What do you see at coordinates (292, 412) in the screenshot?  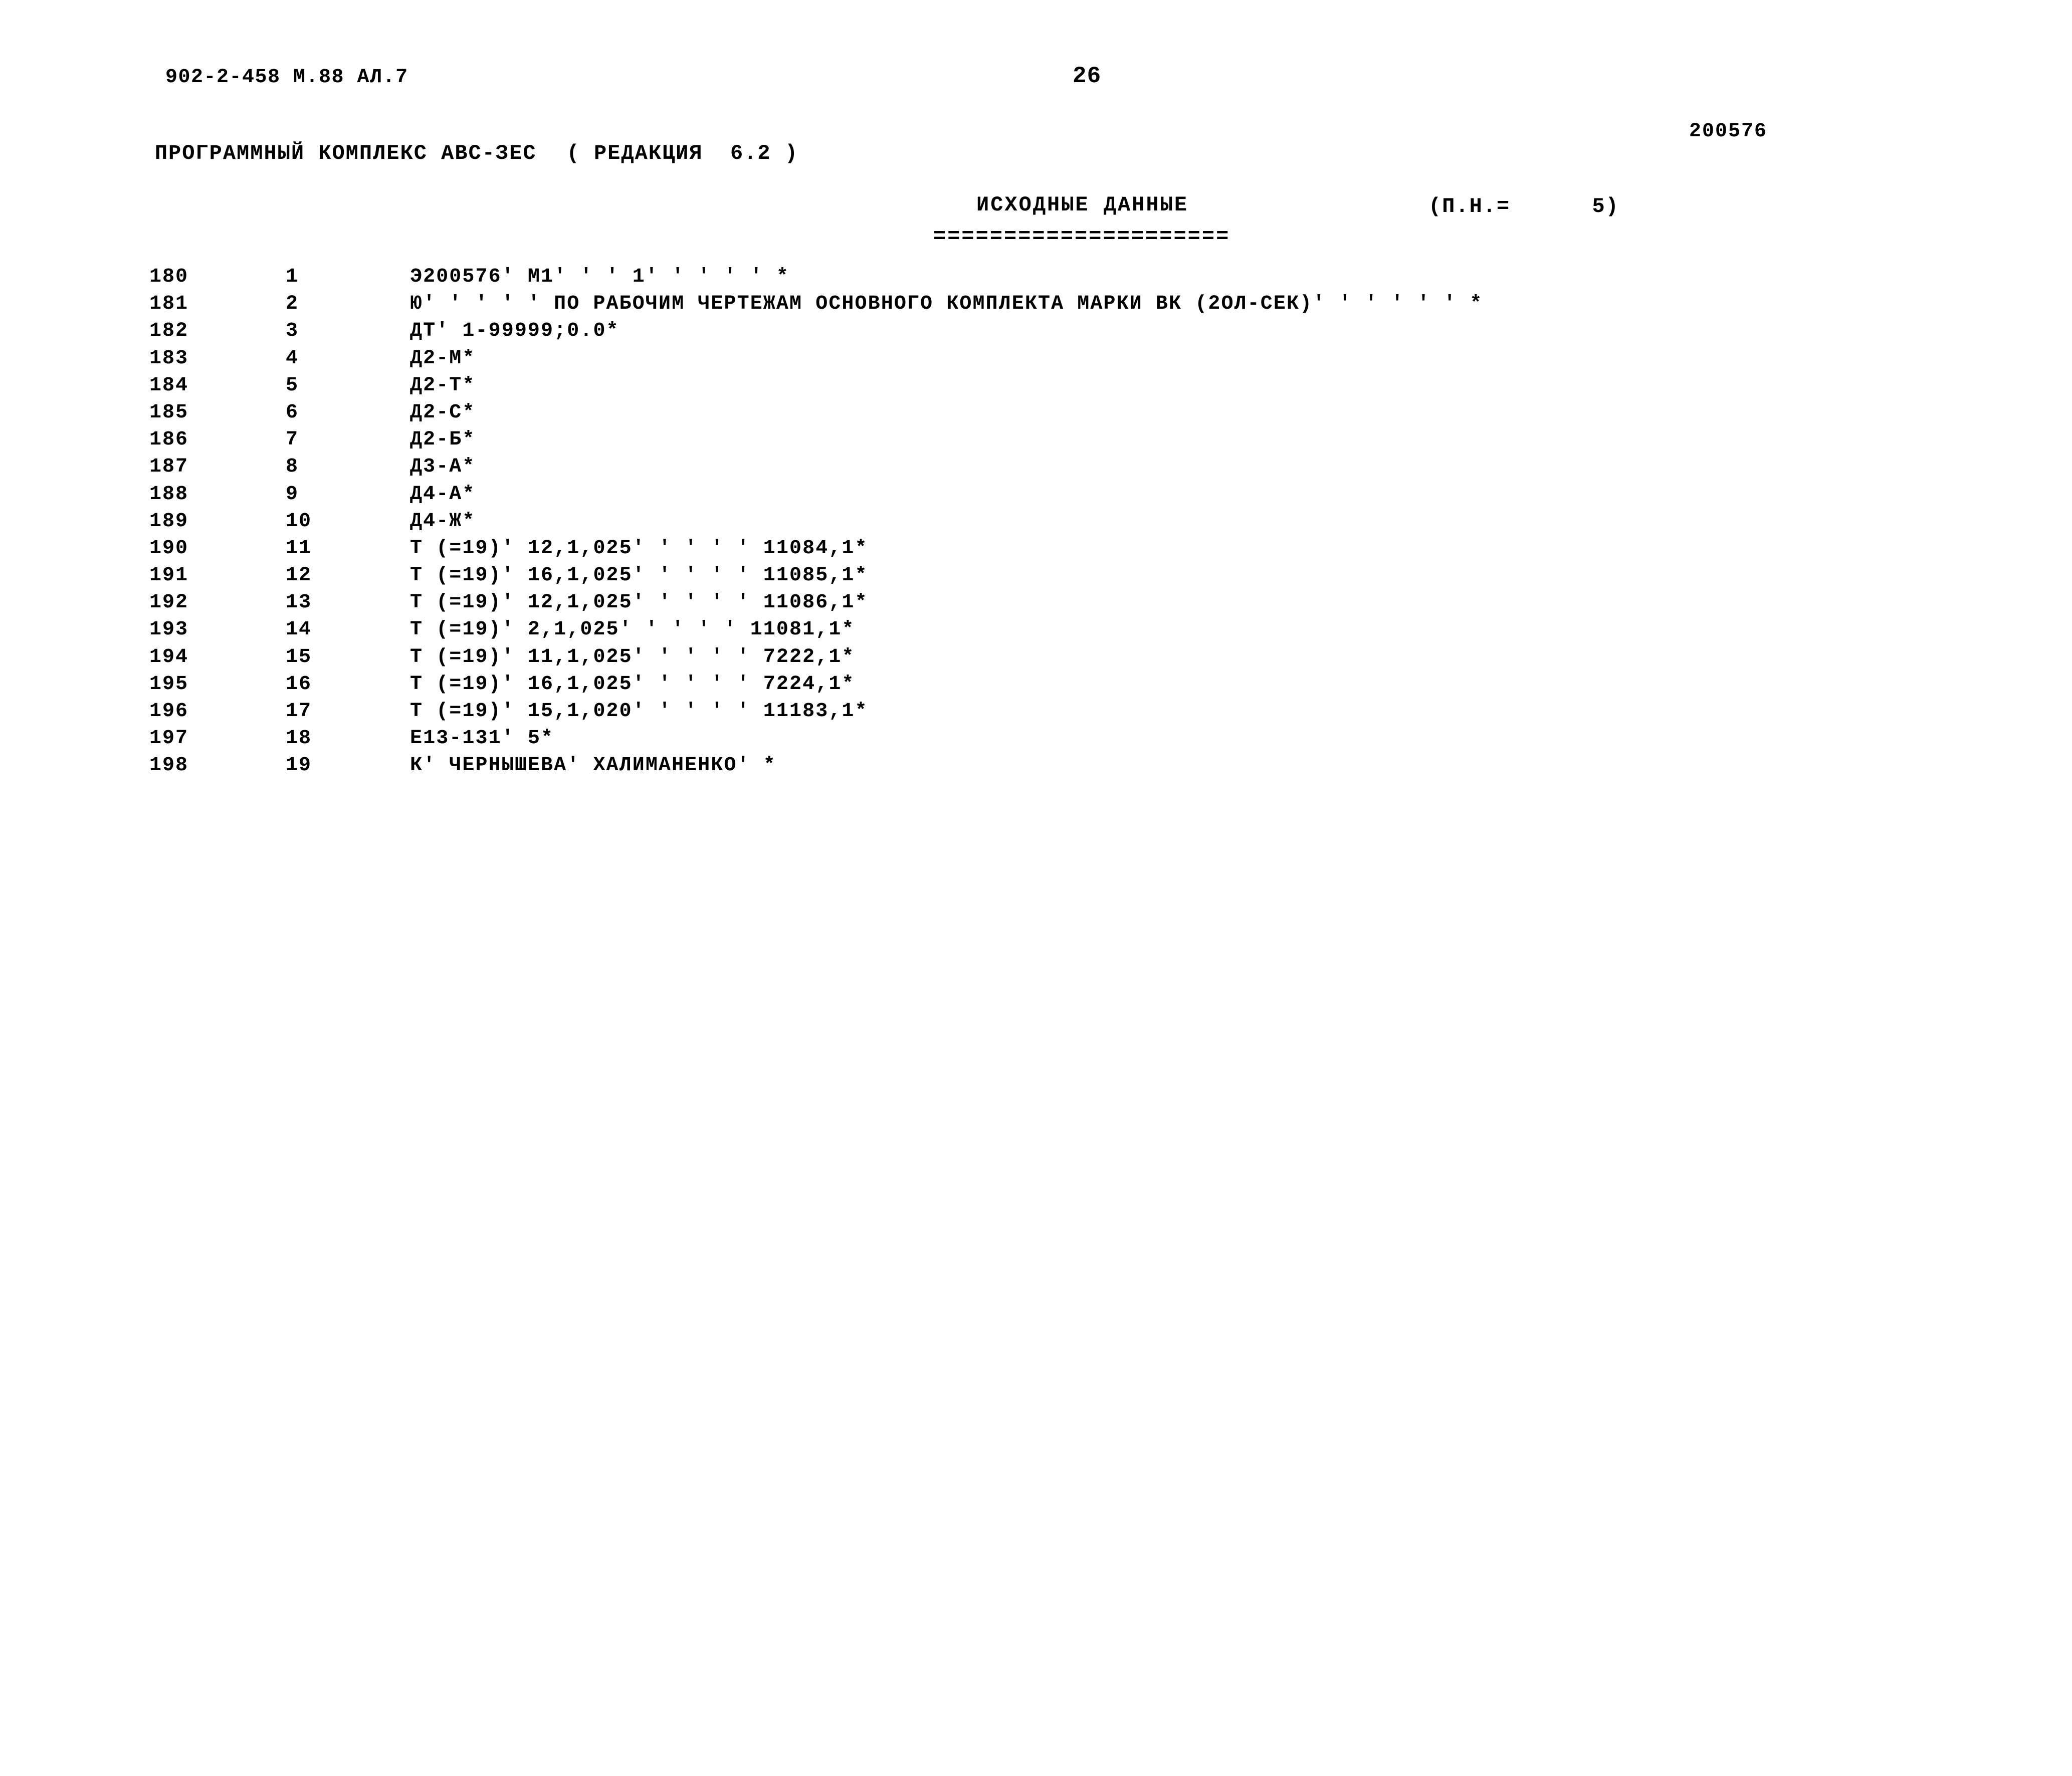 I see `listing-row-index: 6` at bounding box center [292, 412].